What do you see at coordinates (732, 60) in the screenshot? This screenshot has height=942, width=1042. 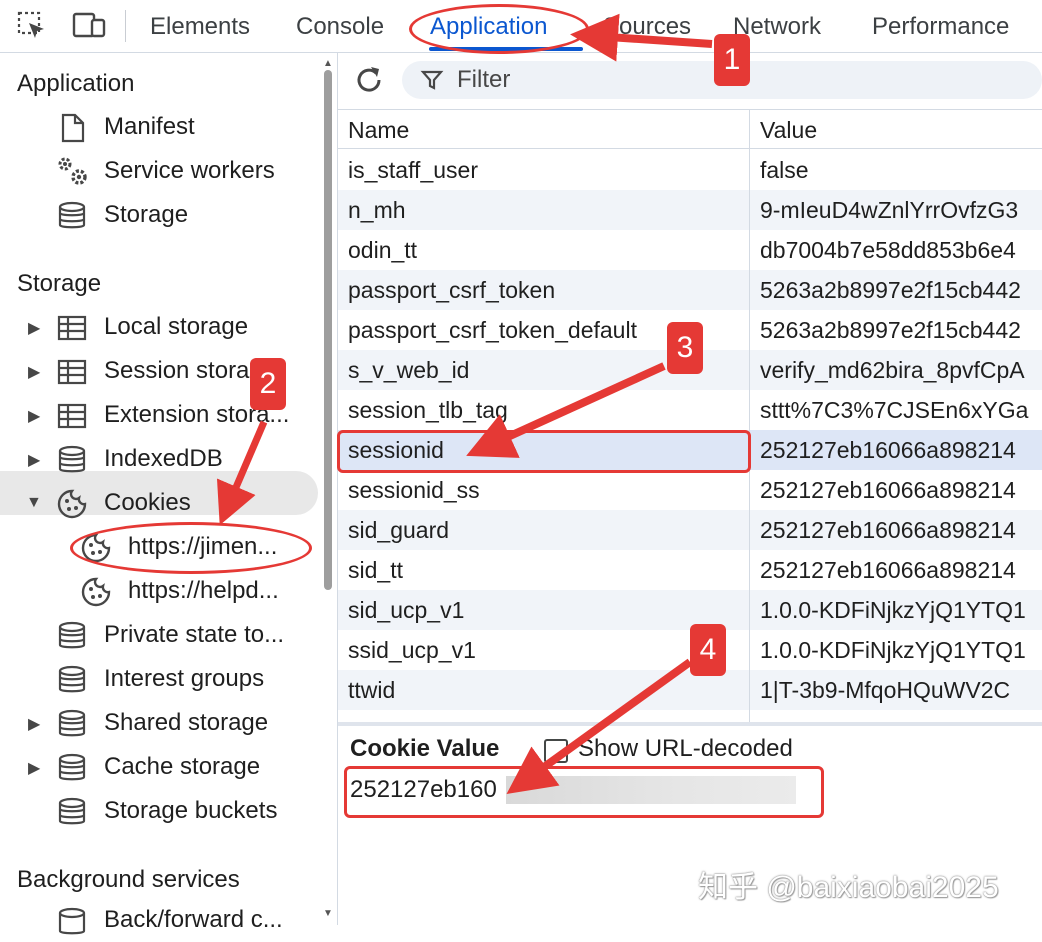 I see `annotation-badge-1: 1` at bounding box center [732, 60].